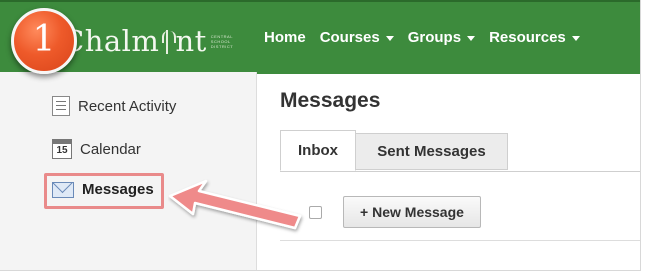  I want to click on new-message-button: + New Message, so click(412, 212).